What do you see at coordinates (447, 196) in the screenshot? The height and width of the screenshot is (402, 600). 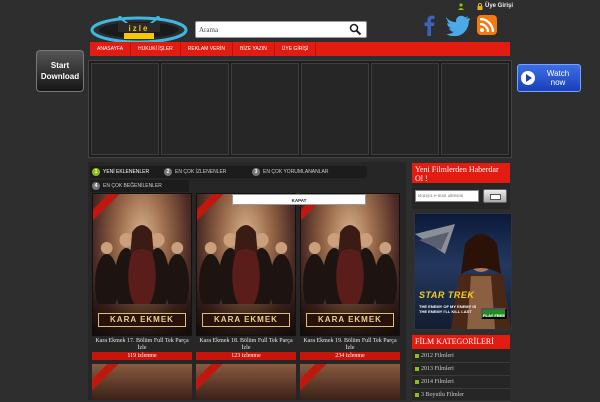 I see `email-field` at bounding box center [447, 196].